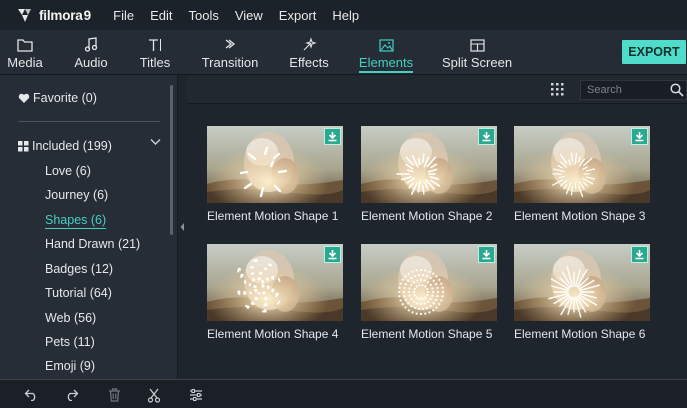 Image resolution: width=687 pixels, height=408 pixels. Describe the element at coordinates (386, 45) in the screenshot. I see `image-icon` at that location.